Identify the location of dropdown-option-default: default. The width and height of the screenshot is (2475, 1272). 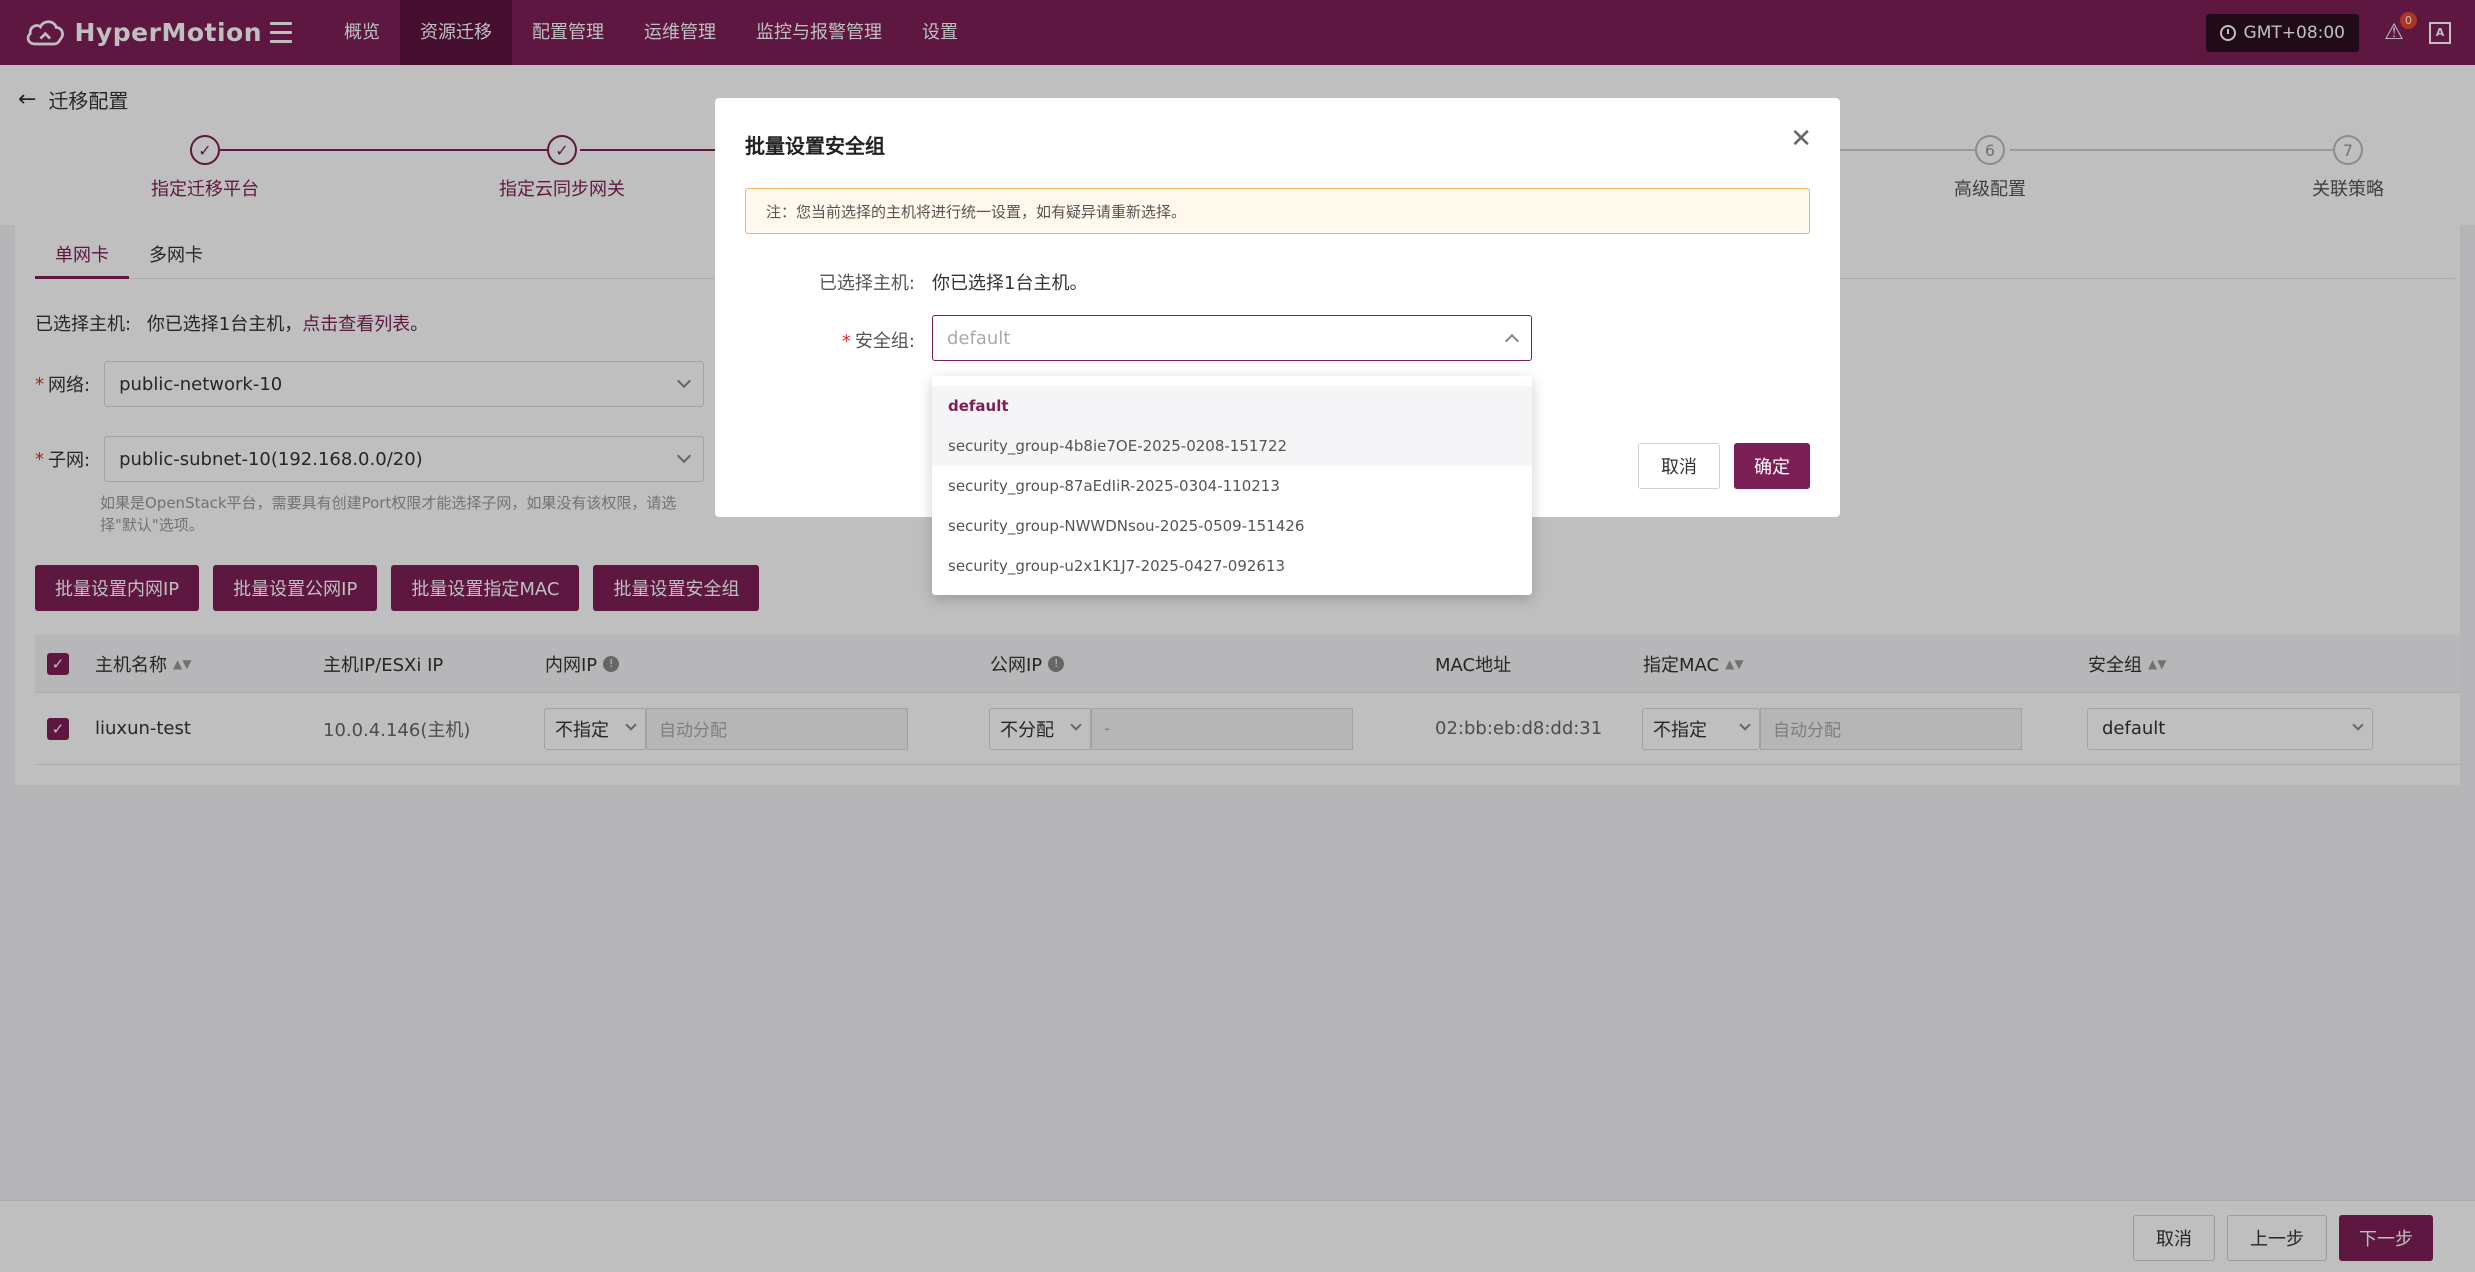
(1232, 406).